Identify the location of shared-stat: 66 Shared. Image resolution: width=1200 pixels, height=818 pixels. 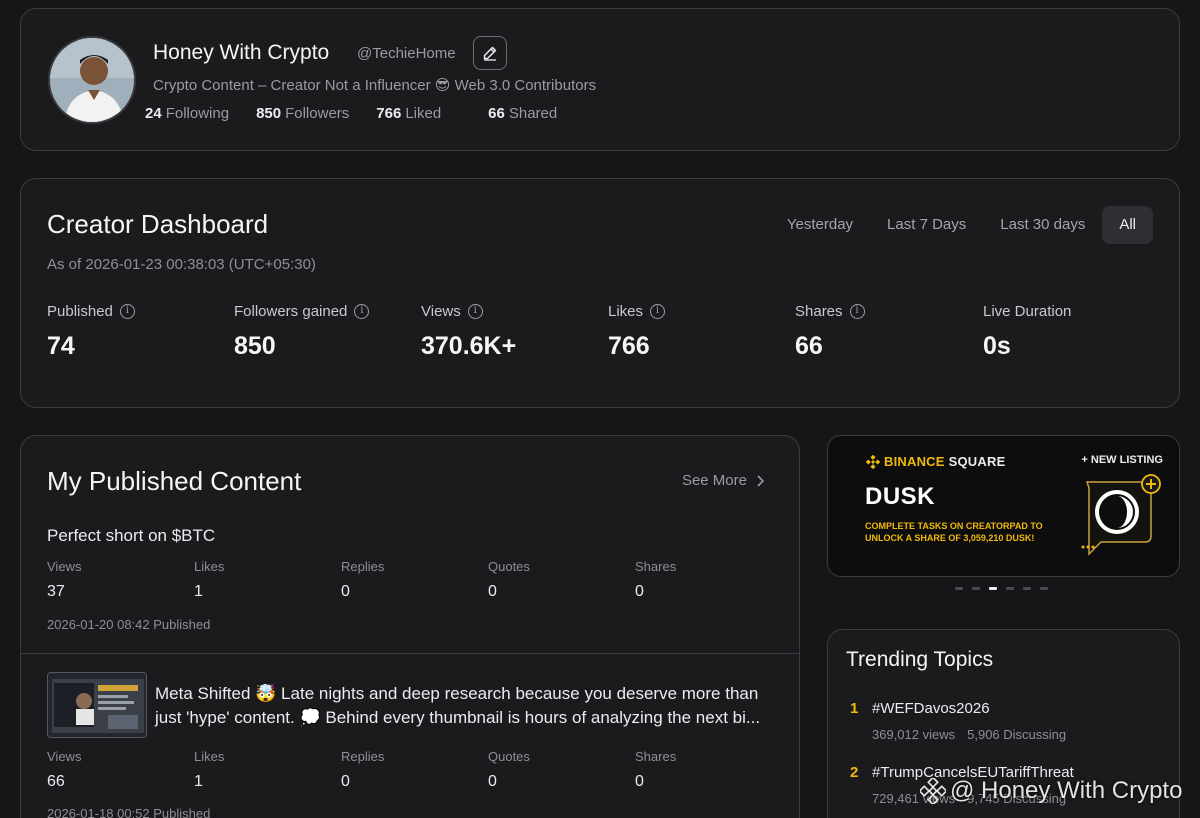
(523, 113).